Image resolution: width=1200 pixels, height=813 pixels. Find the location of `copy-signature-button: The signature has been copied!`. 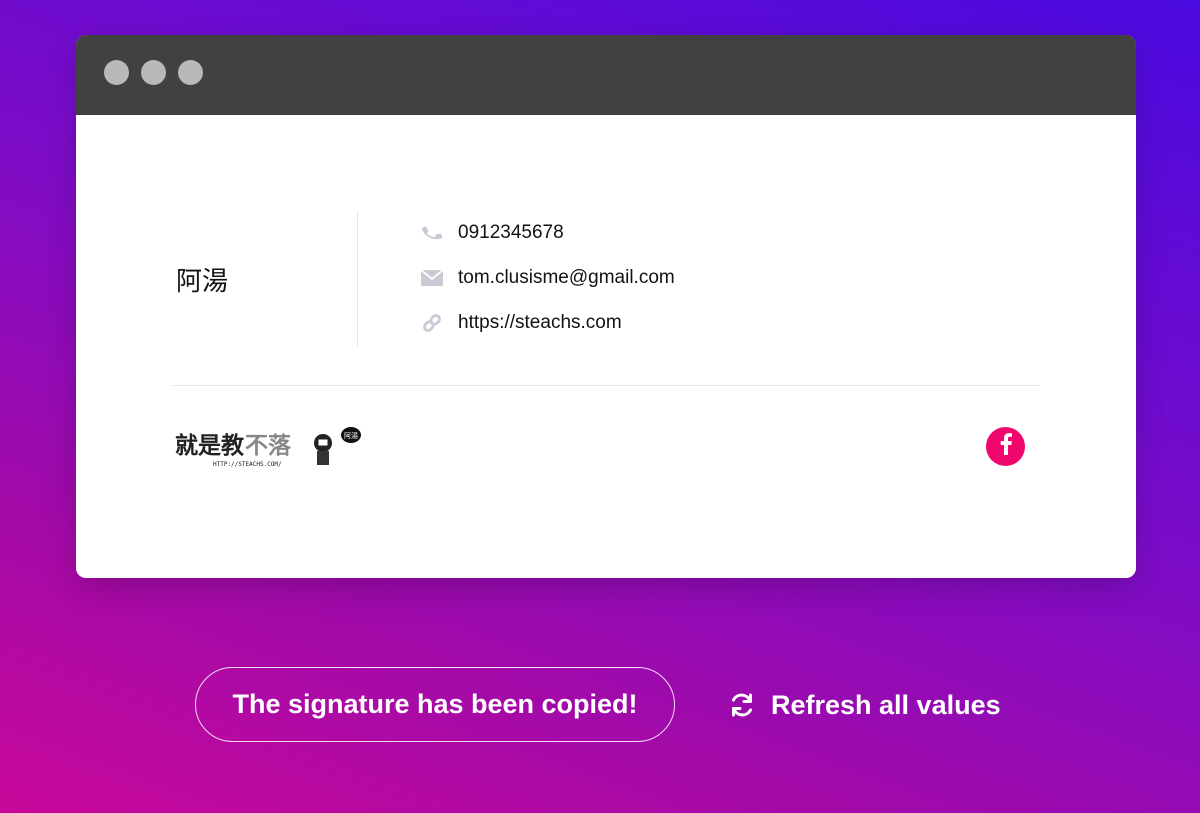

copy-signature-button: The signature has been copied! is located at coordinates (435, 704).